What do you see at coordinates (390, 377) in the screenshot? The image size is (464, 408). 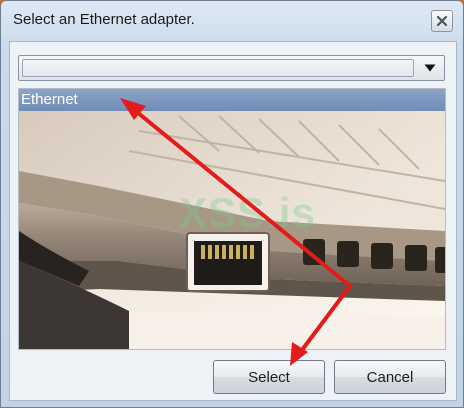 I see `cancel-button: Cancel` at bounding box center [390, 377].